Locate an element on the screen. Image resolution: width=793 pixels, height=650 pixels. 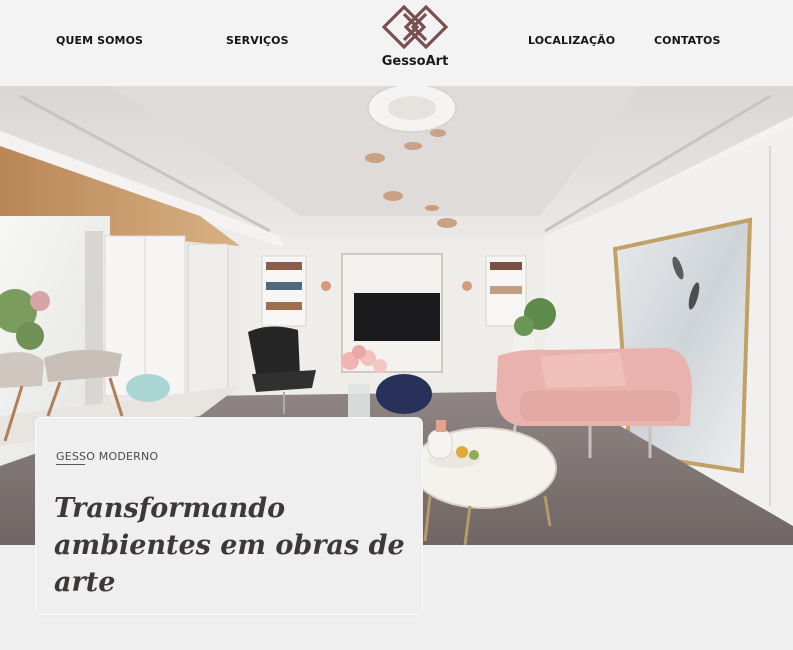
brand-logo: GessoArt is located at coordinates (415, 37).